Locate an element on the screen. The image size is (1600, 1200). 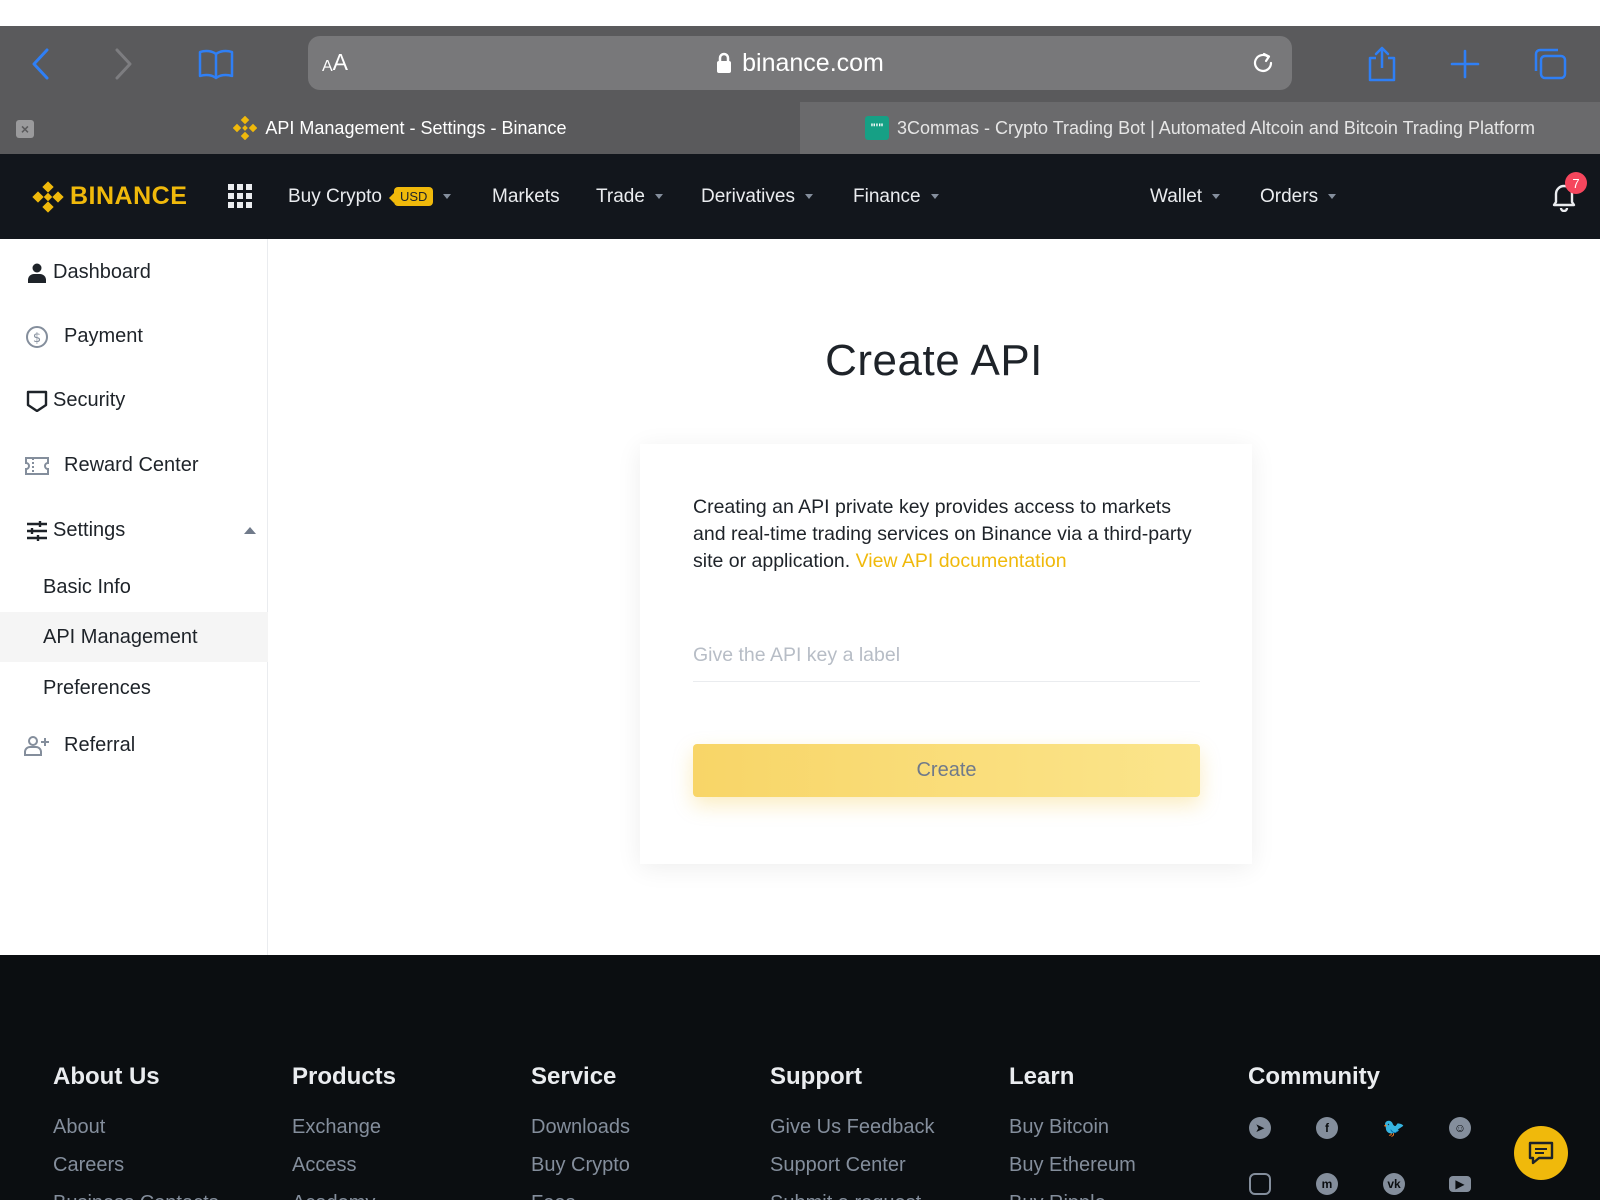
lock-icon is located at coordinates (724, 62).